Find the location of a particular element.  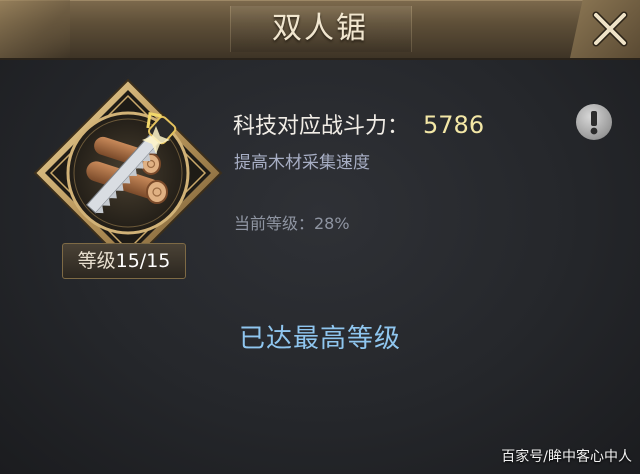

exclamation-icon is located at coordinates (594, 123).